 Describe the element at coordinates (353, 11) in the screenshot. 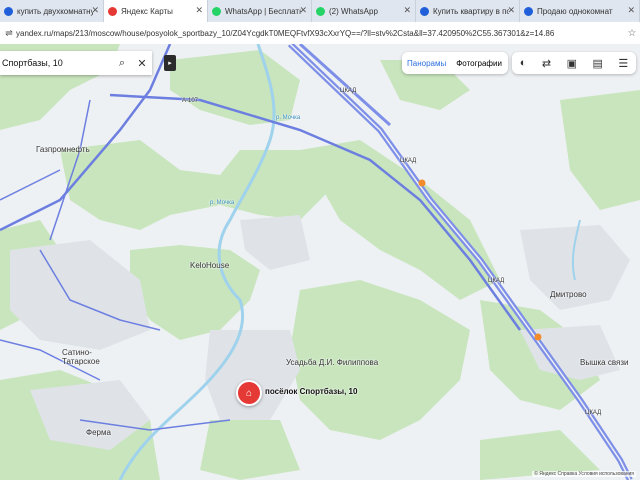

I see `tab-title: (2) WhatsApp` at that location.